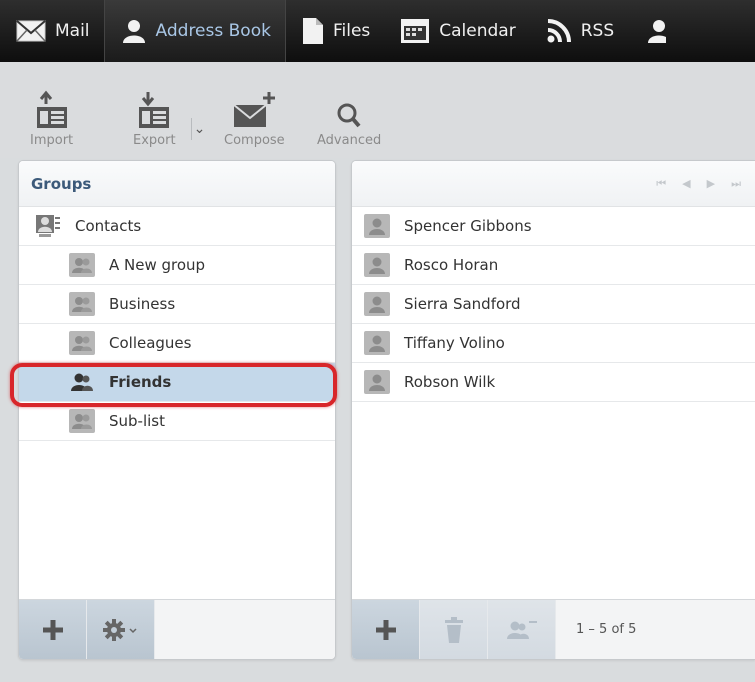 This screenshot has height=682, width=755. Describe the element at coordinates (553, 265) in the screenshot. I see `contact-row: Rosco Horan` at that location.